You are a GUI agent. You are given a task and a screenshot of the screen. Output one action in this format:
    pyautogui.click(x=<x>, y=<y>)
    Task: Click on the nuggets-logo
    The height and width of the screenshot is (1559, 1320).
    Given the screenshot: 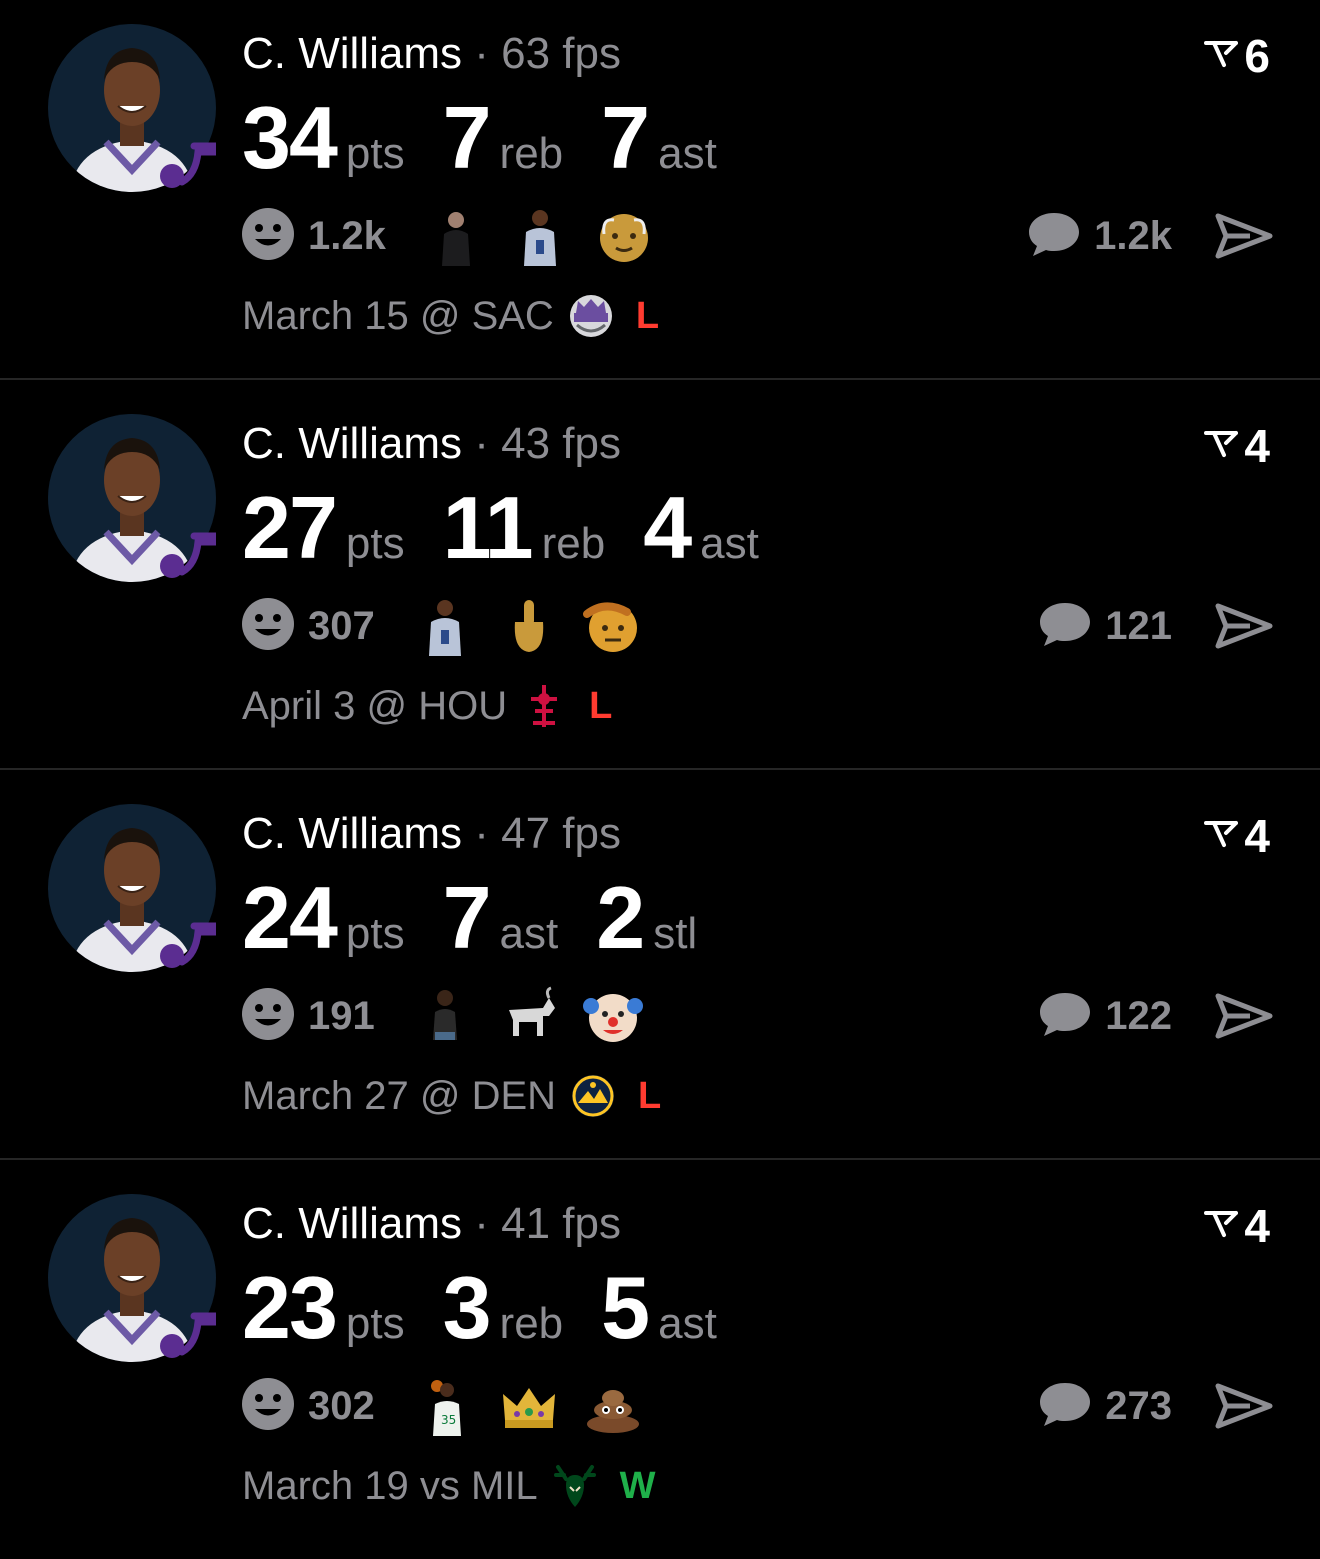 What is the action you would take?
    pyautogui.click(x=593, y=1096)
    